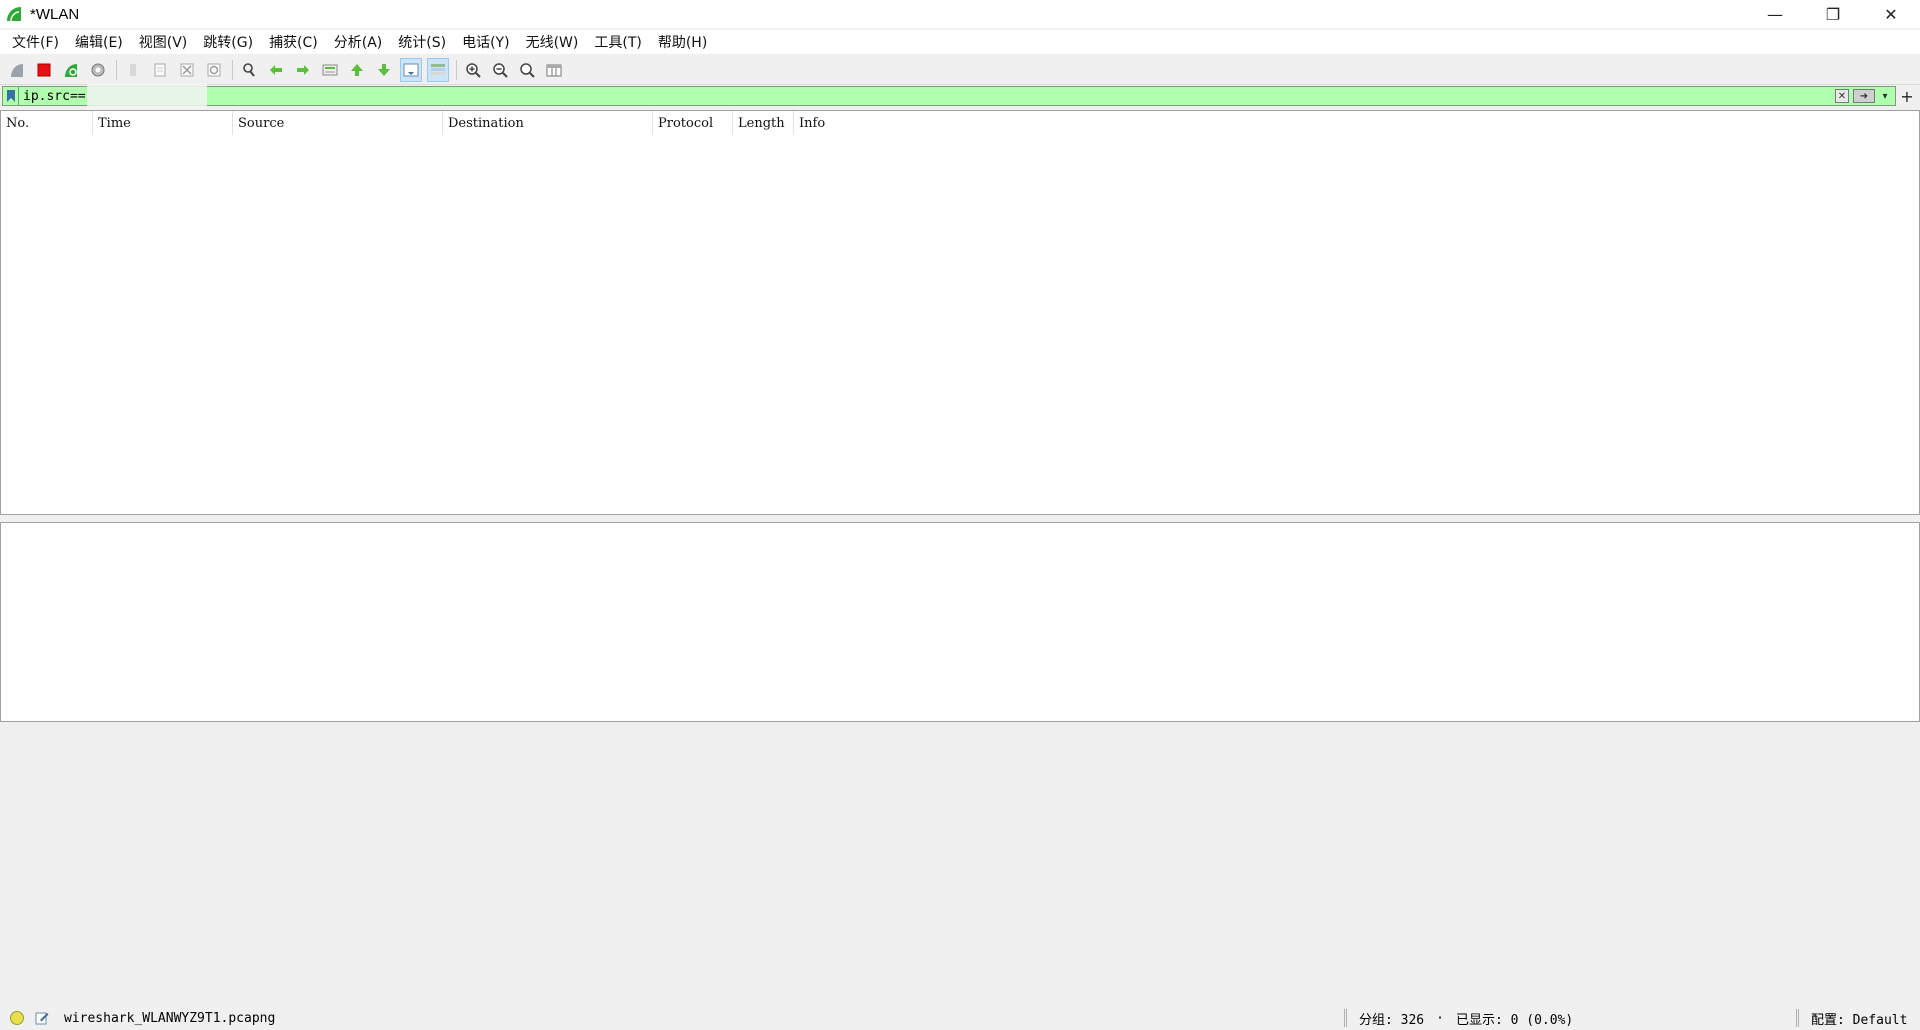 This screenshot has width=1920, height=1030. Describe the element at coordinates (617, 42) in the screenshot. I see `menu-tools: 工具(T)` at that location.